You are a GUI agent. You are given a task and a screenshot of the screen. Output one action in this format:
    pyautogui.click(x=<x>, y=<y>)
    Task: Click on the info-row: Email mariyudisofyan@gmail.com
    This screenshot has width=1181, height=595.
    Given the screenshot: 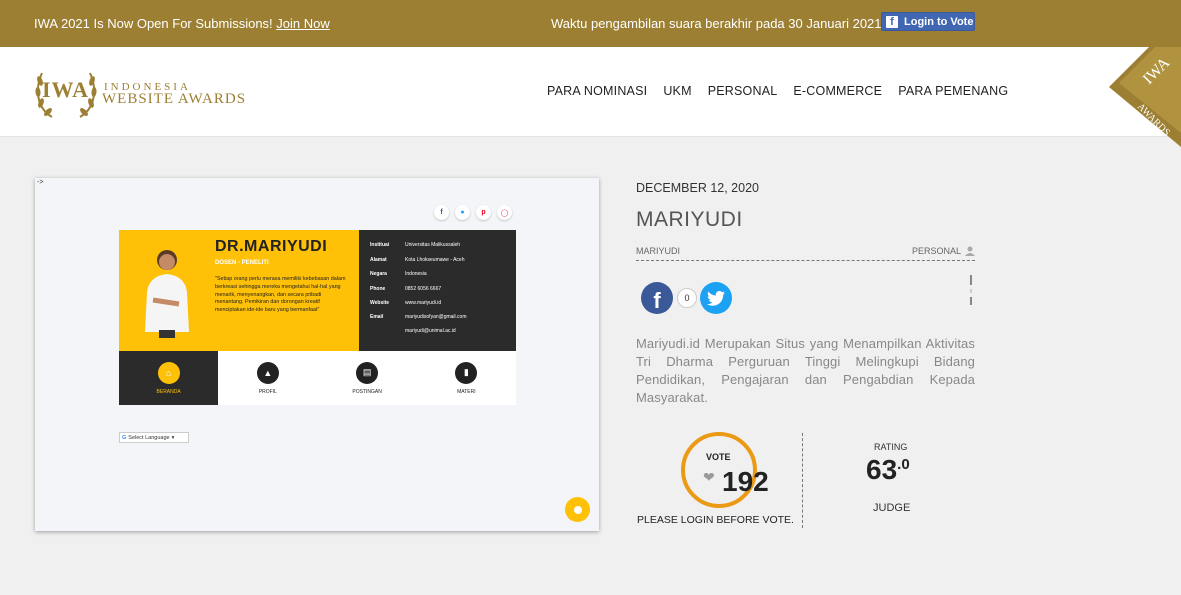 What is the action you would take?
    pyautogui.click(x=418, y=317)
    